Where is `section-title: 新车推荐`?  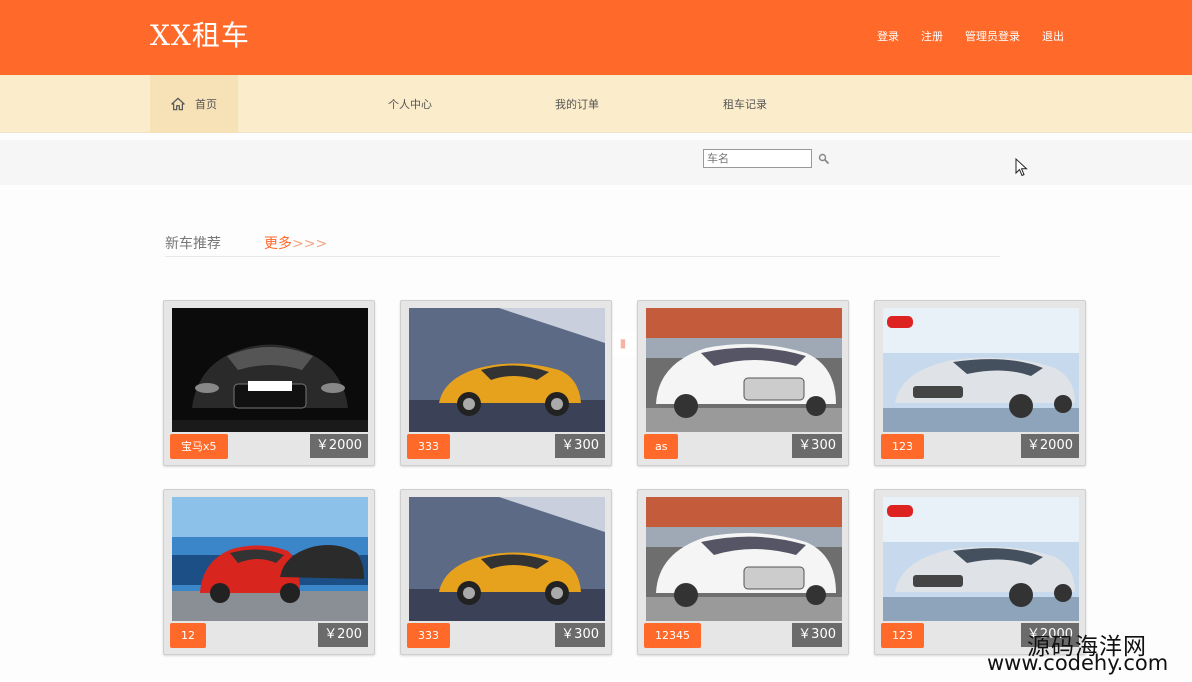 section-title: 新车推荐 is located at coordinates (193, 244).